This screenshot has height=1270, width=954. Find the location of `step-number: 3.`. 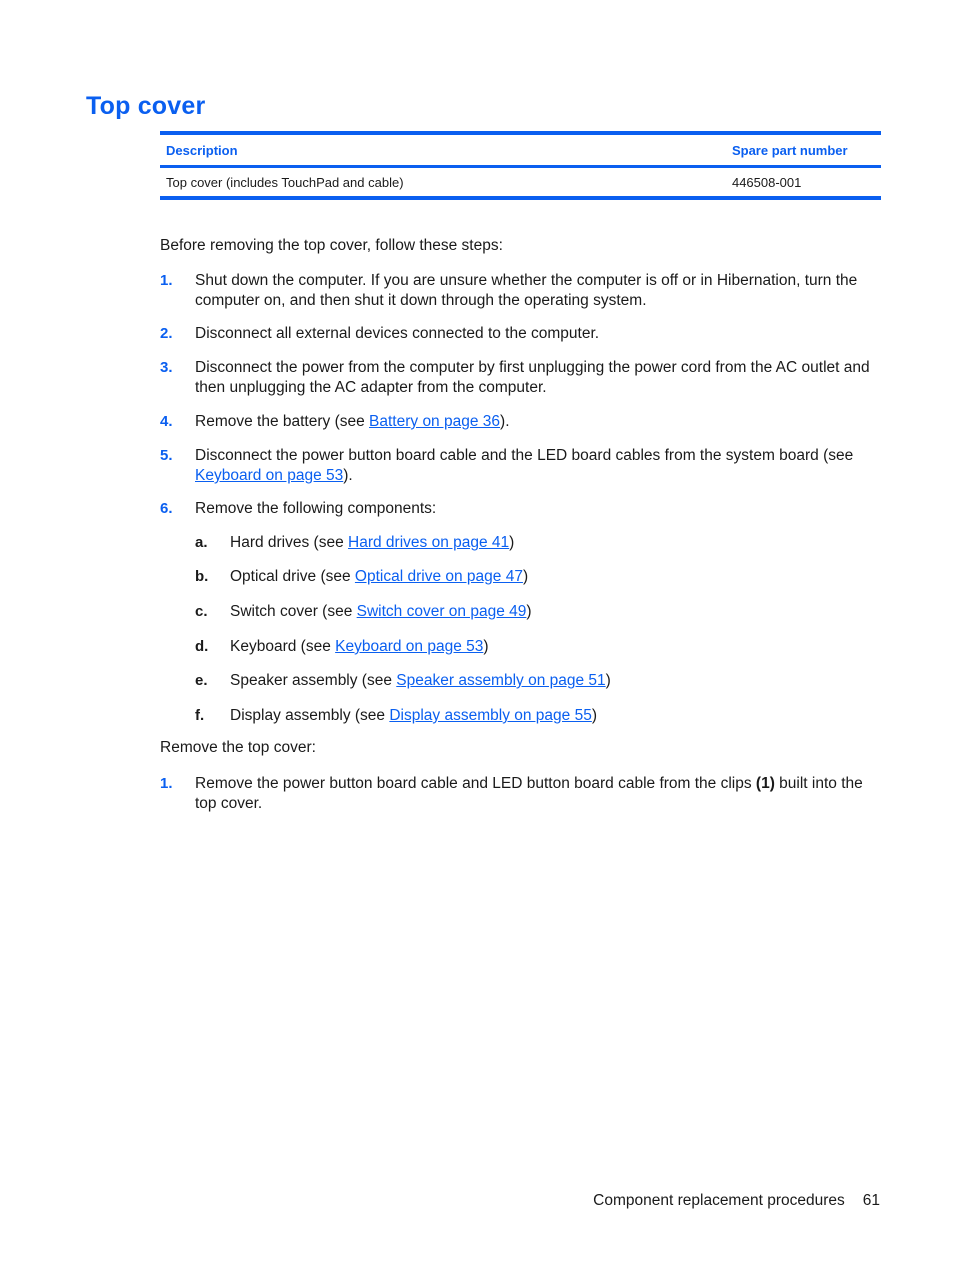

step-number: 3. is located at coordinates (166, 367).